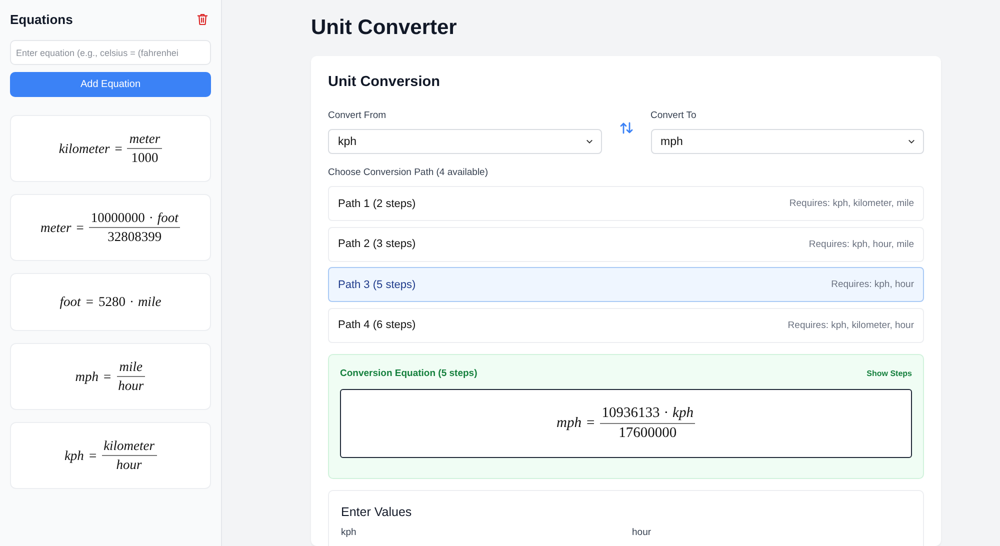 Image resolution: width=1000 pixels, height=546 pixels. I want to click on swap-icon, so click(626, 128).